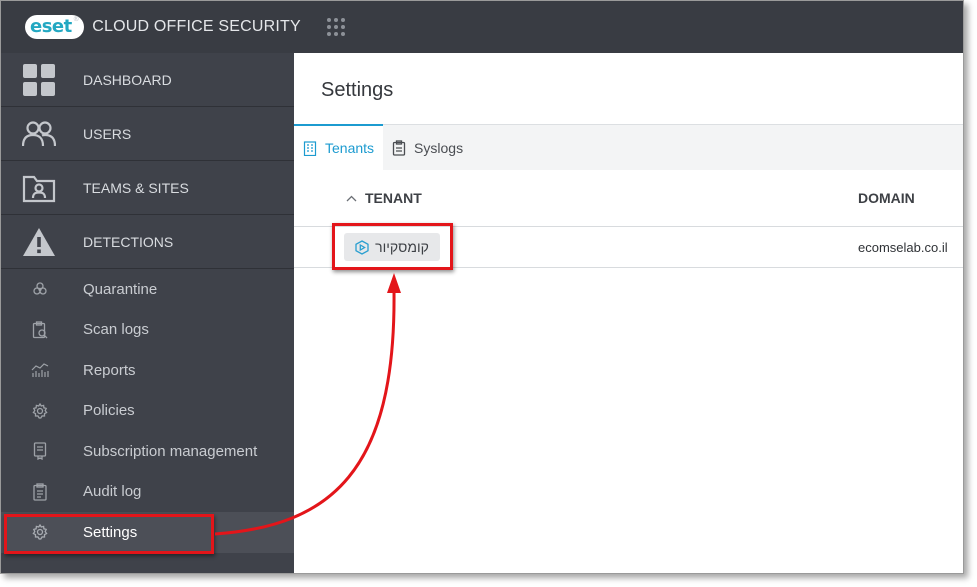 Image resolution: width=977 pixels, height=587 pixels. Describe the element at coordinates (886, 198) in the screenshot. I see `column-header-domain: DOMAIN` at that location.